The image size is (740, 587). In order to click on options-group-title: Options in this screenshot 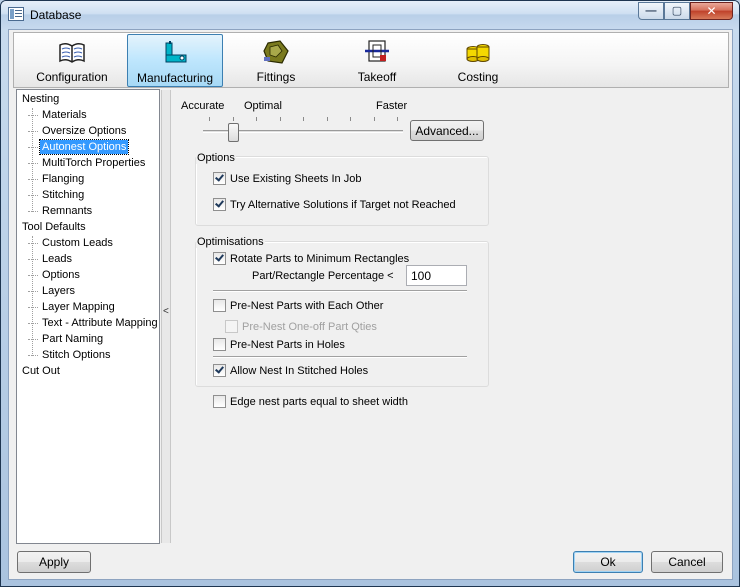, I will do `click(216, 158)`.